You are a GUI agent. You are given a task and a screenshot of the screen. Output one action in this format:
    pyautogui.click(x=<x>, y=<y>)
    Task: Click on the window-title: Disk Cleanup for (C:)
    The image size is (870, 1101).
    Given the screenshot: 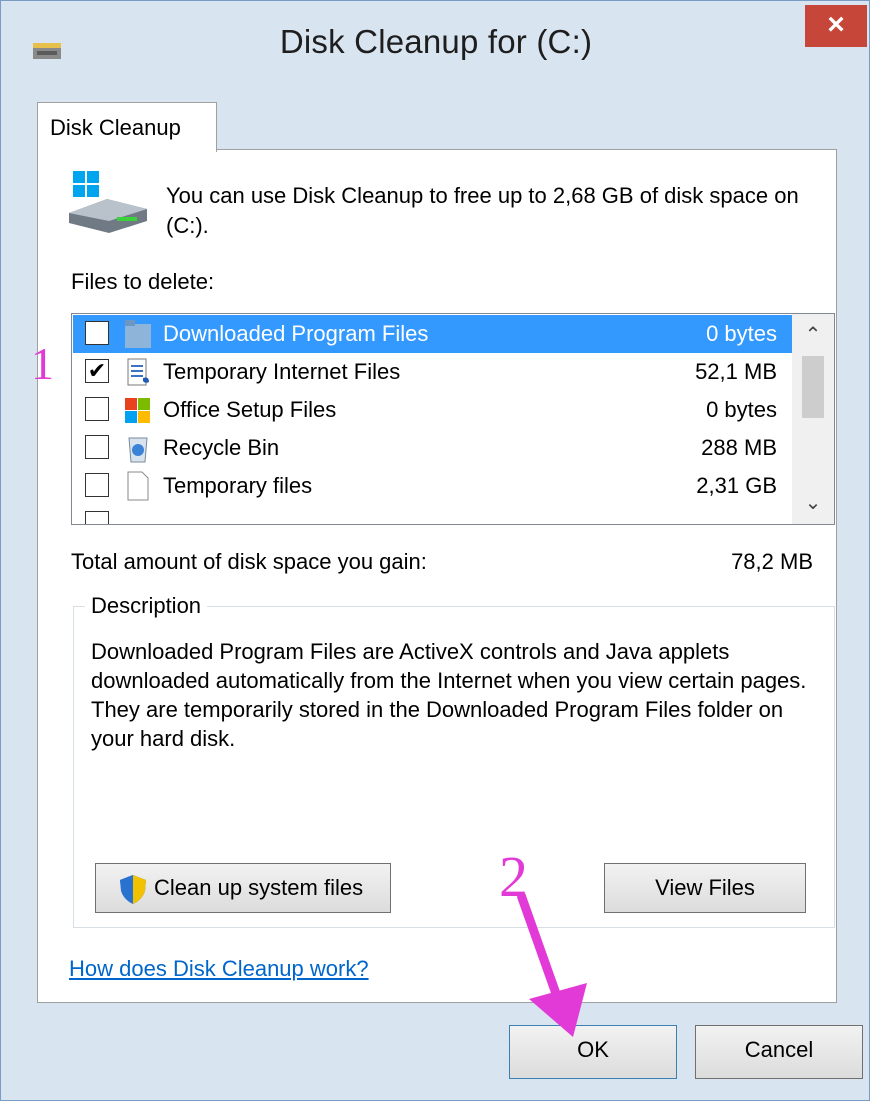 What is the action you would take?
    pyautogui.click(x=436, y=41)
    